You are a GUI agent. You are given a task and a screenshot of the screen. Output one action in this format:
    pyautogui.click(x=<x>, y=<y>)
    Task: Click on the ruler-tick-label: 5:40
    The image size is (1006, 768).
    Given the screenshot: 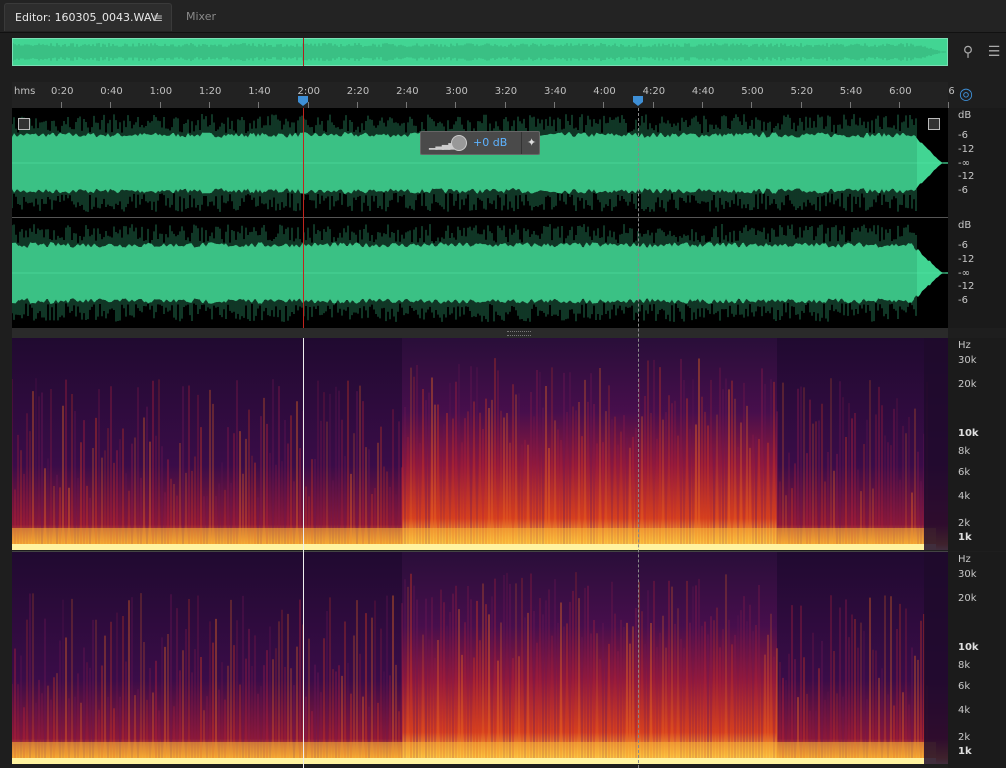 What is the action you would take?
    pyautogui.click(x=851, y=91)
    